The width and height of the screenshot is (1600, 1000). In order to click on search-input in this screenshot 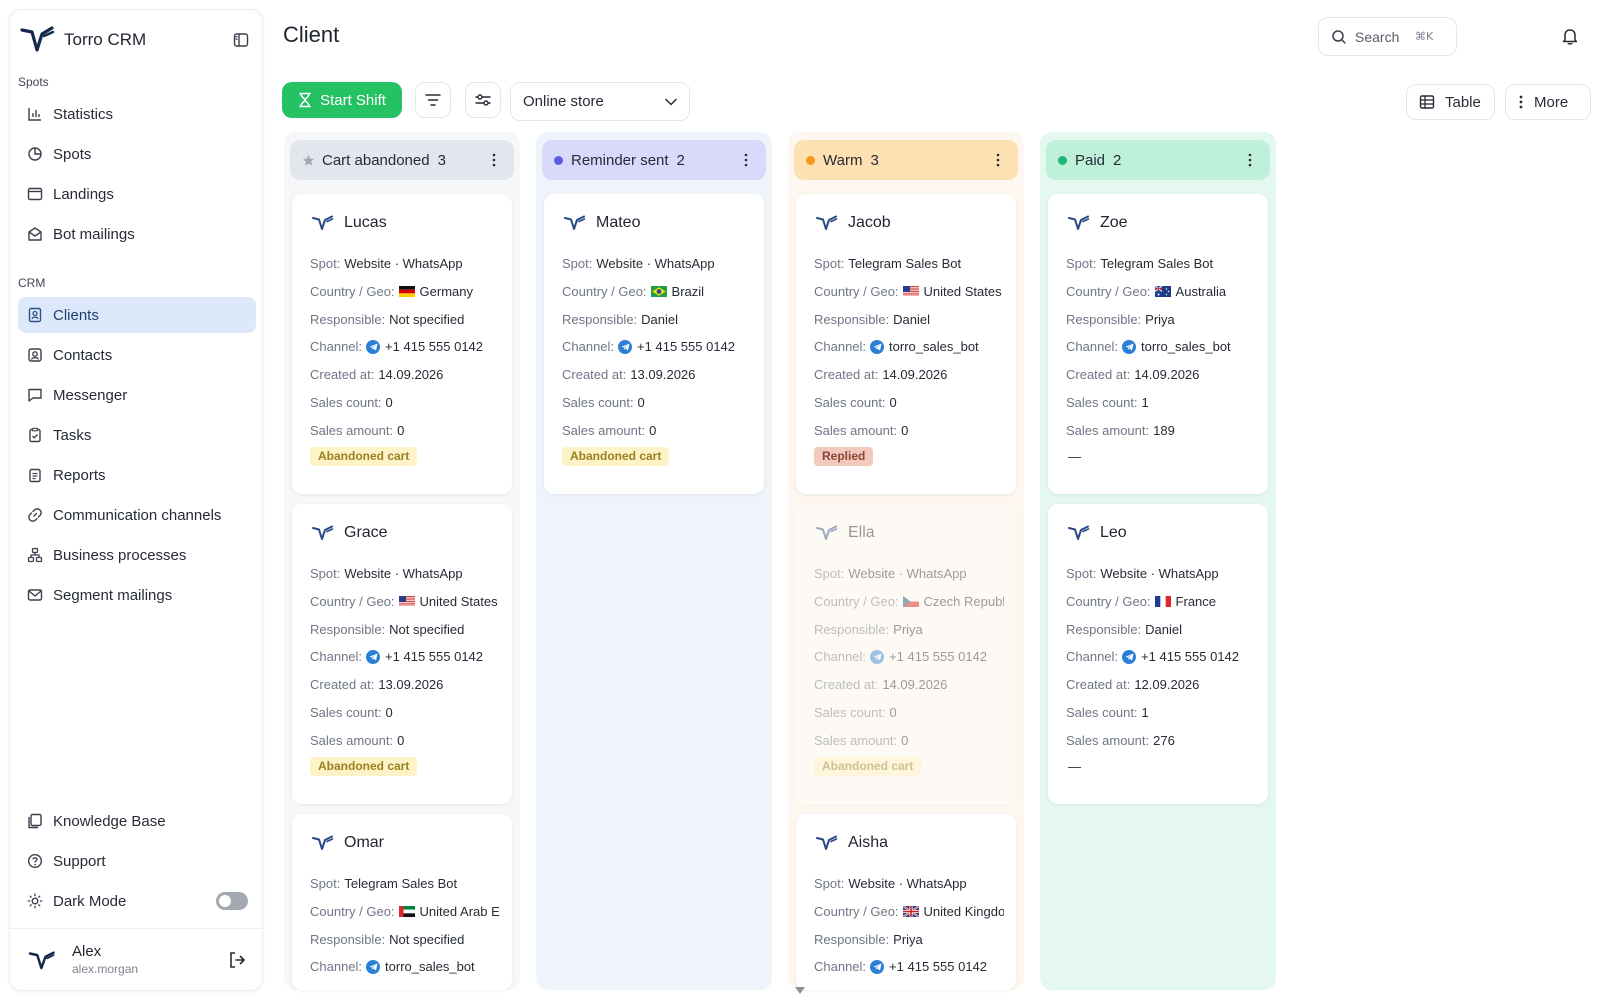, I will do `click(1385, 36)`.